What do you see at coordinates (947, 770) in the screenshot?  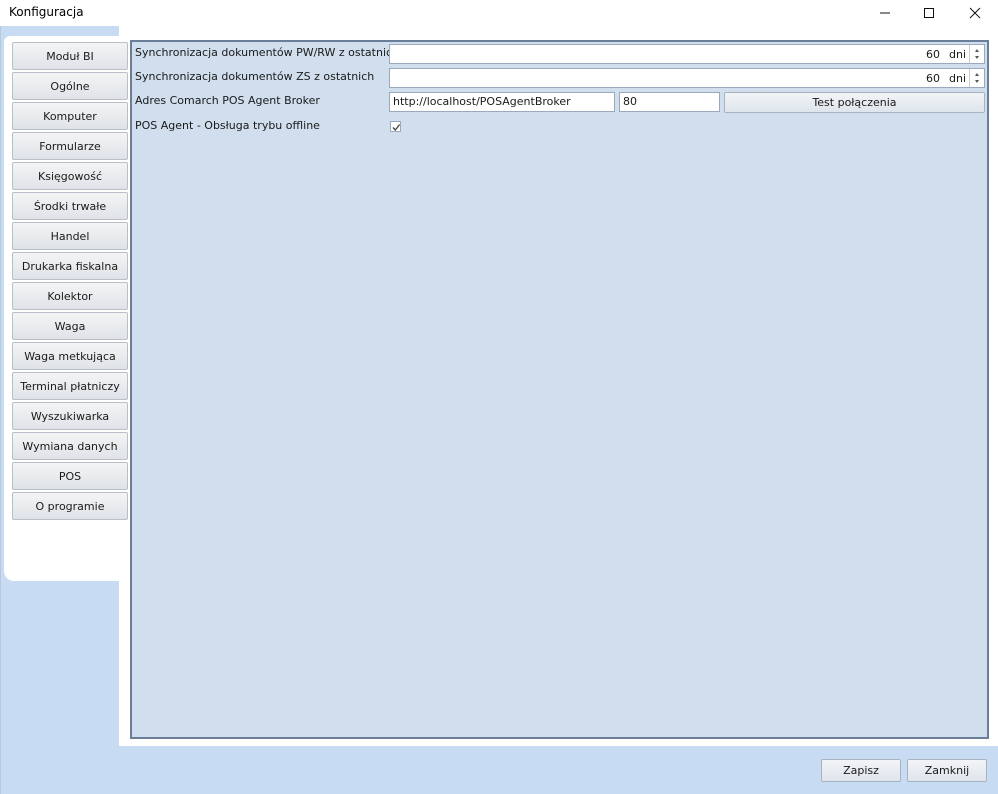 I see `close-button: Zamknij` at bounding box center [947, 770].